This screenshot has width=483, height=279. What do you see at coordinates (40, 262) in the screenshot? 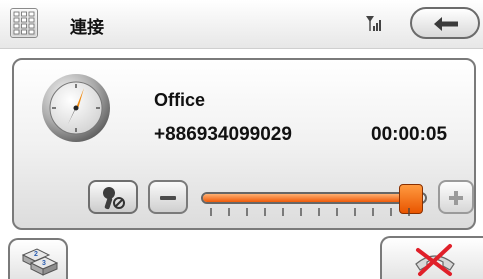
I see `keypad-tiles-icon: 2 3` at bounding box center [40, 262].